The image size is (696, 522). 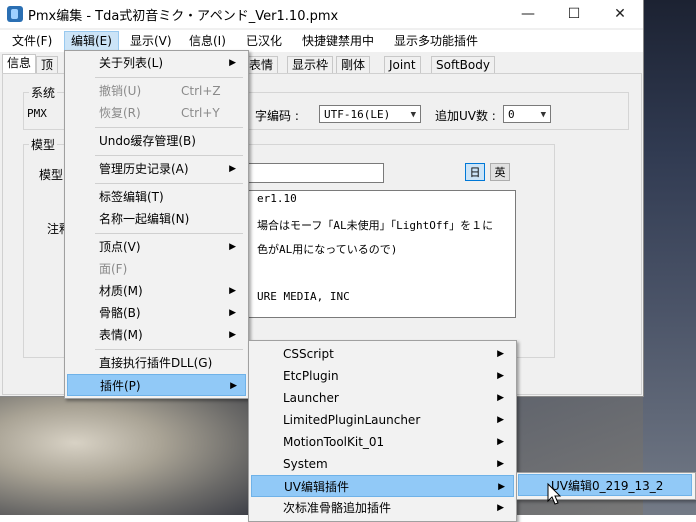 I want to click on menu-item-vertex: 顶点(V) ▶, so click(x=155, y=247).